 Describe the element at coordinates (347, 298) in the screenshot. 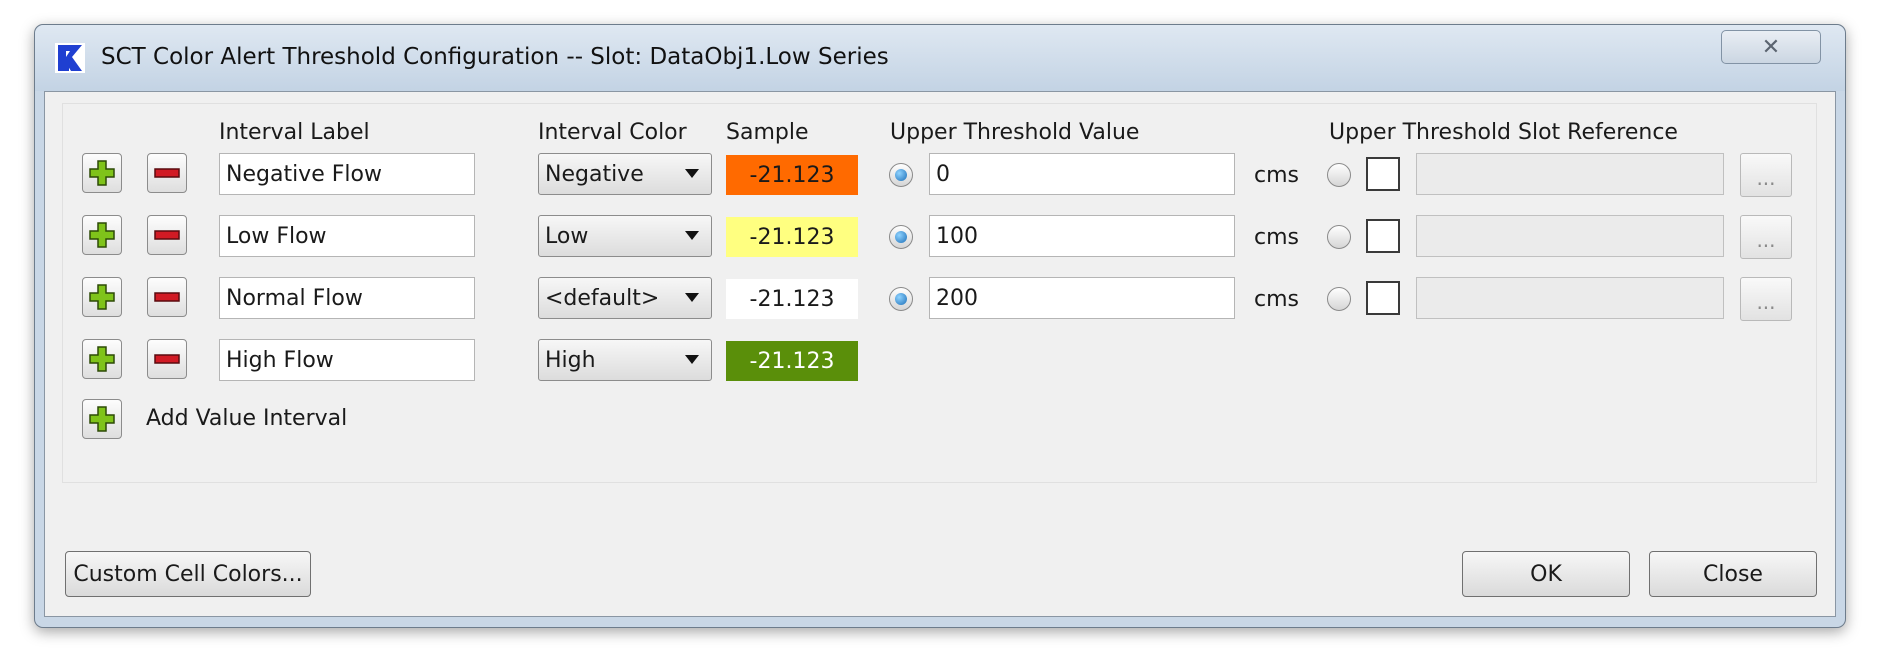

I see `interval-label-input: Normal Flow` at that location.